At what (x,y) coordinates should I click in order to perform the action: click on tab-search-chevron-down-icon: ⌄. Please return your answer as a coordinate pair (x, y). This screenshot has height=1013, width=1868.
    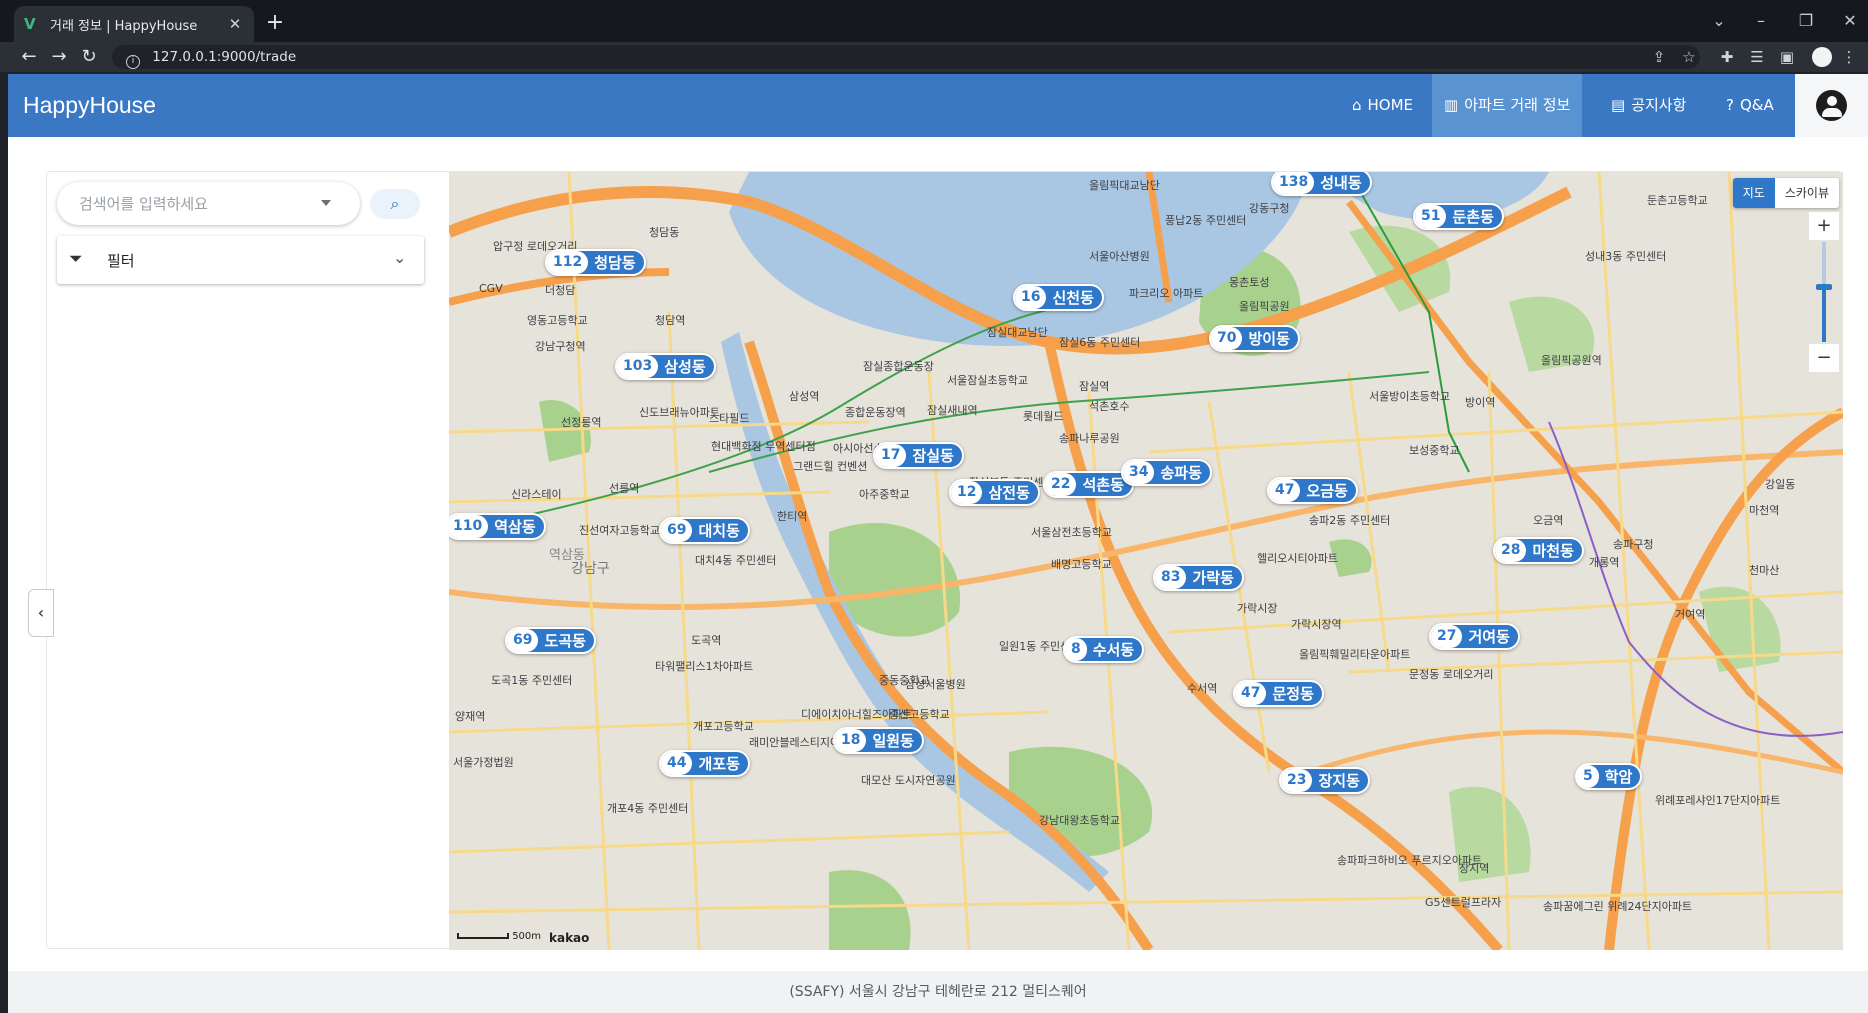
    Looking at the image, I should click on (1719, 21).